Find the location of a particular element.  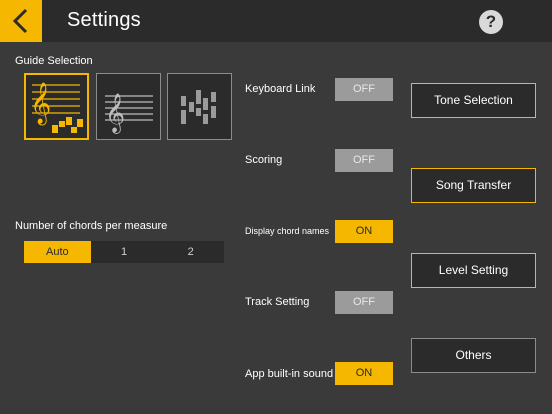

song-transfer-button: Song Transfer is located at coordinates (473, 185).